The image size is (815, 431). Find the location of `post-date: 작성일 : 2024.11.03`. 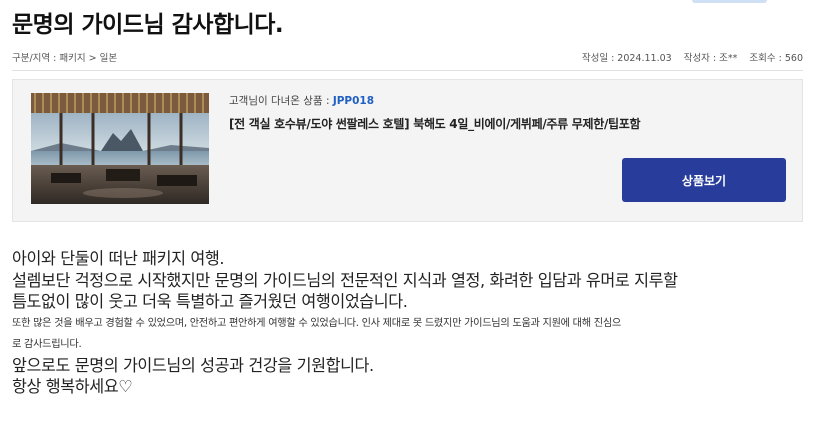

post-date: 작성일 : 2024.11.03 is located at coordinates (626, 58).